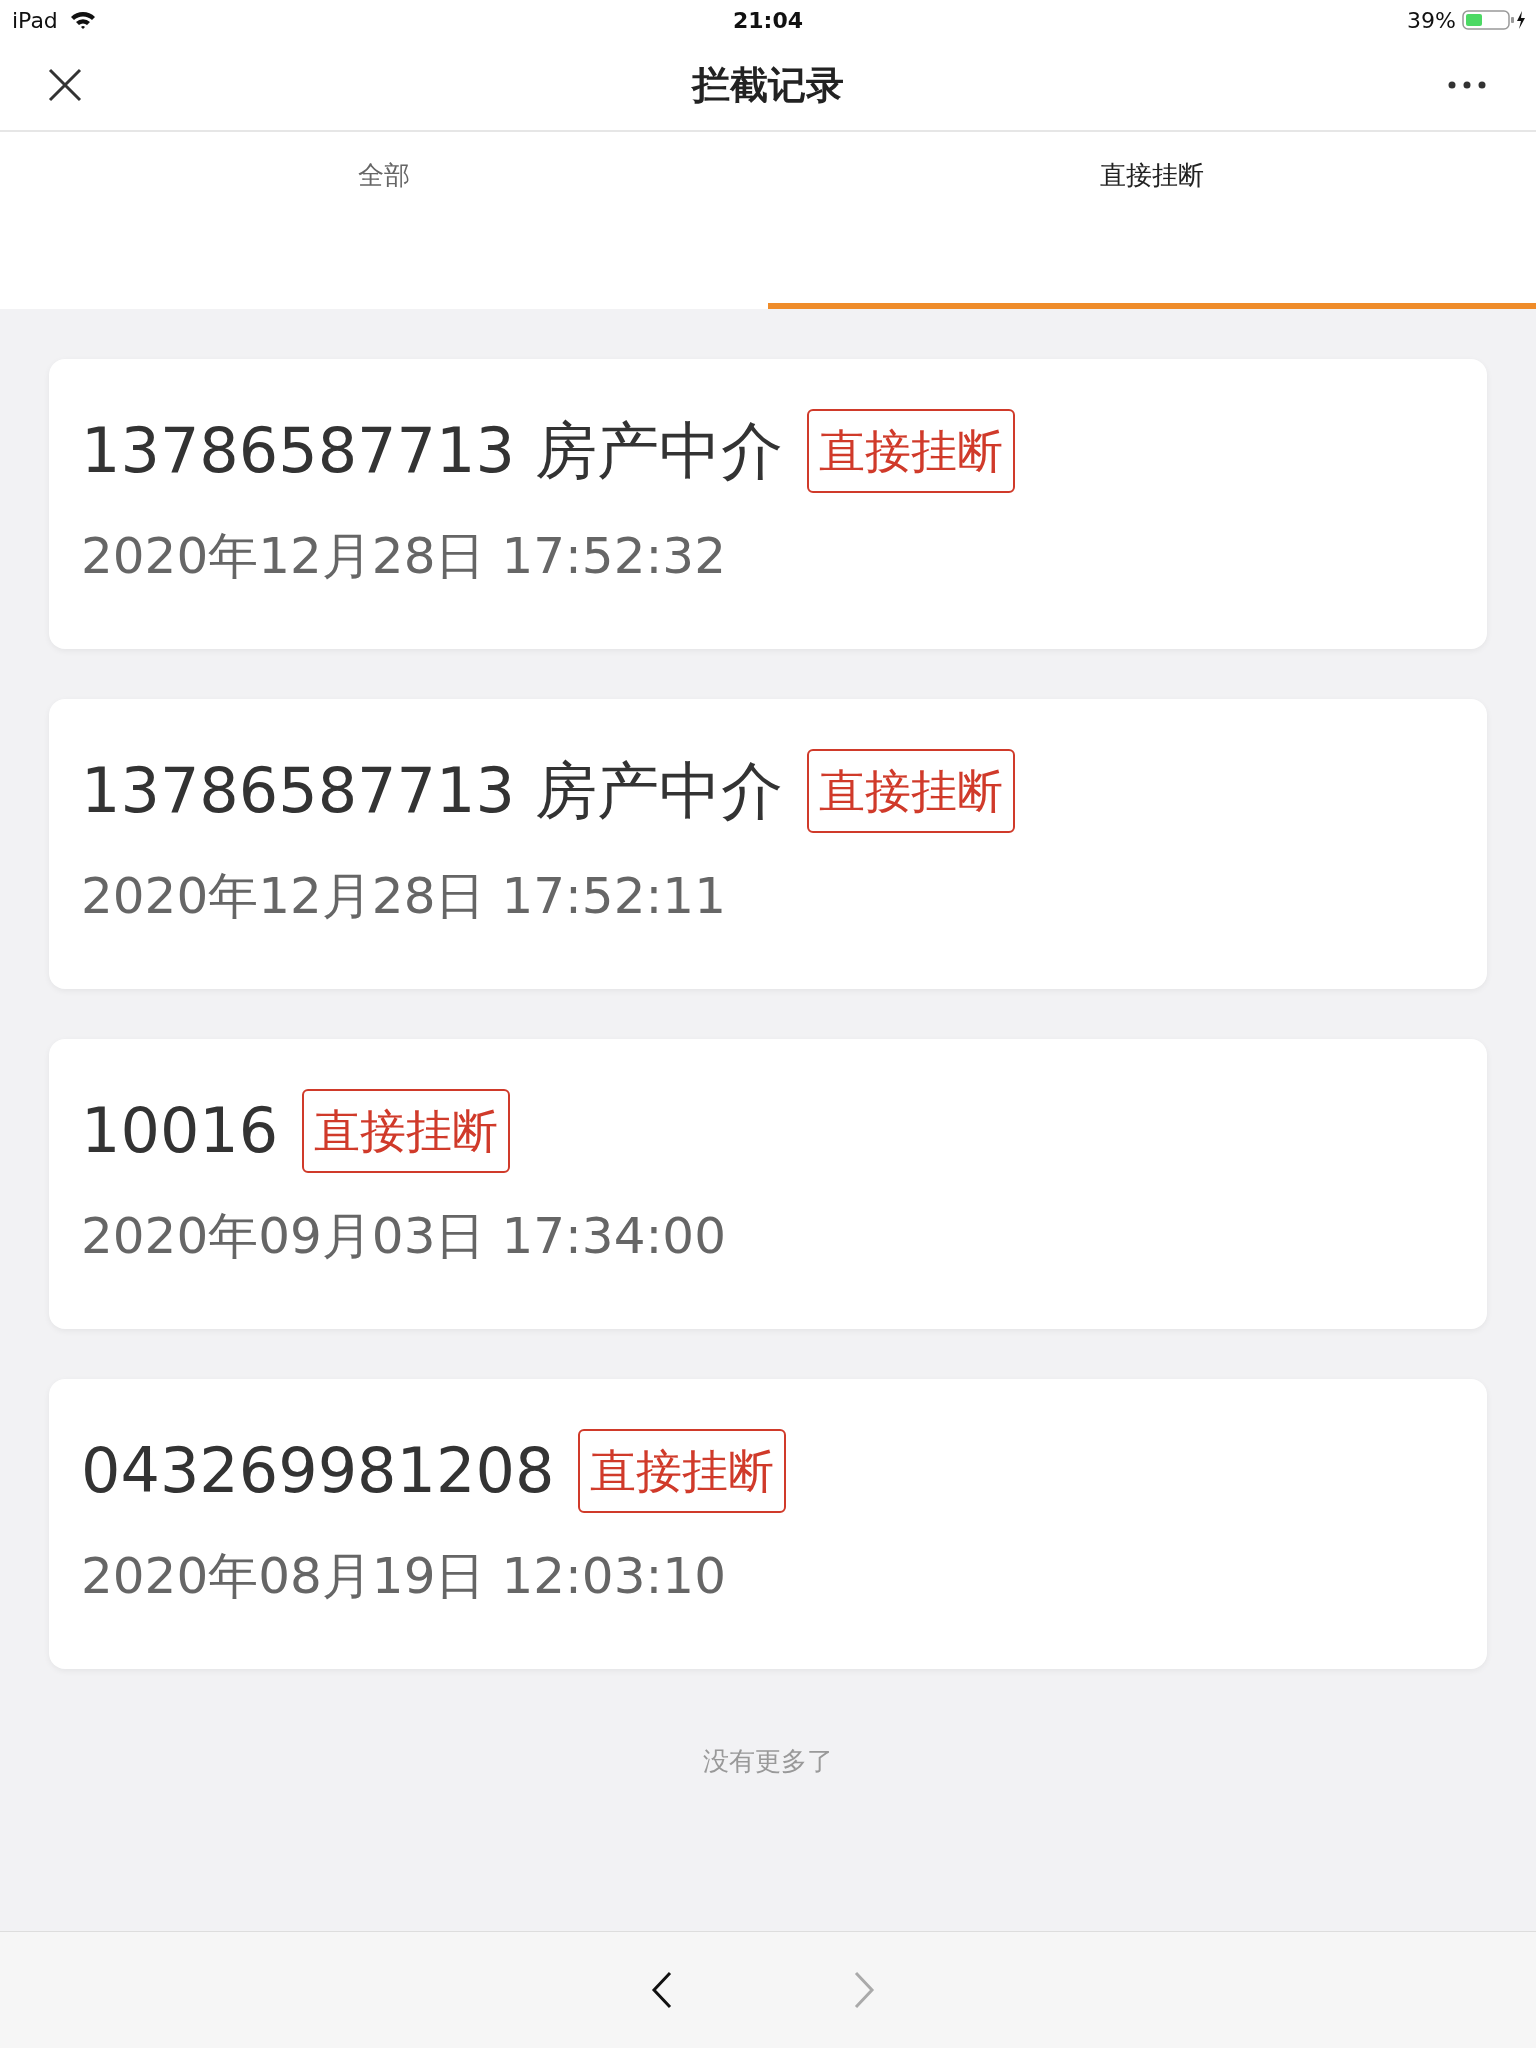  Describe the element at coordinates (768, 844) in the screenshot. I see `record-card: 13786587713 房产中介 直接挂断 2020年12月28日 17:52:11` at that location.